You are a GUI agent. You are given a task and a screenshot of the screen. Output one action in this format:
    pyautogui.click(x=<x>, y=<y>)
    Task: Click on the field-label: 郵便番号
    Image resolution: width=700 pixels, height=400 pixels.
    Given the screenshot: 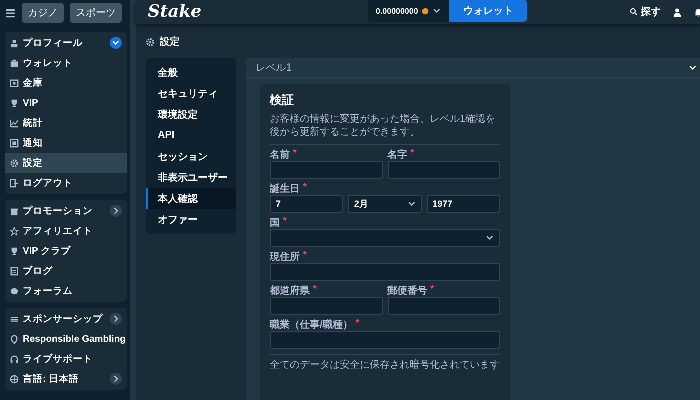 What is the action you would take?
    pyautogui.click(x=408, y=290)
    